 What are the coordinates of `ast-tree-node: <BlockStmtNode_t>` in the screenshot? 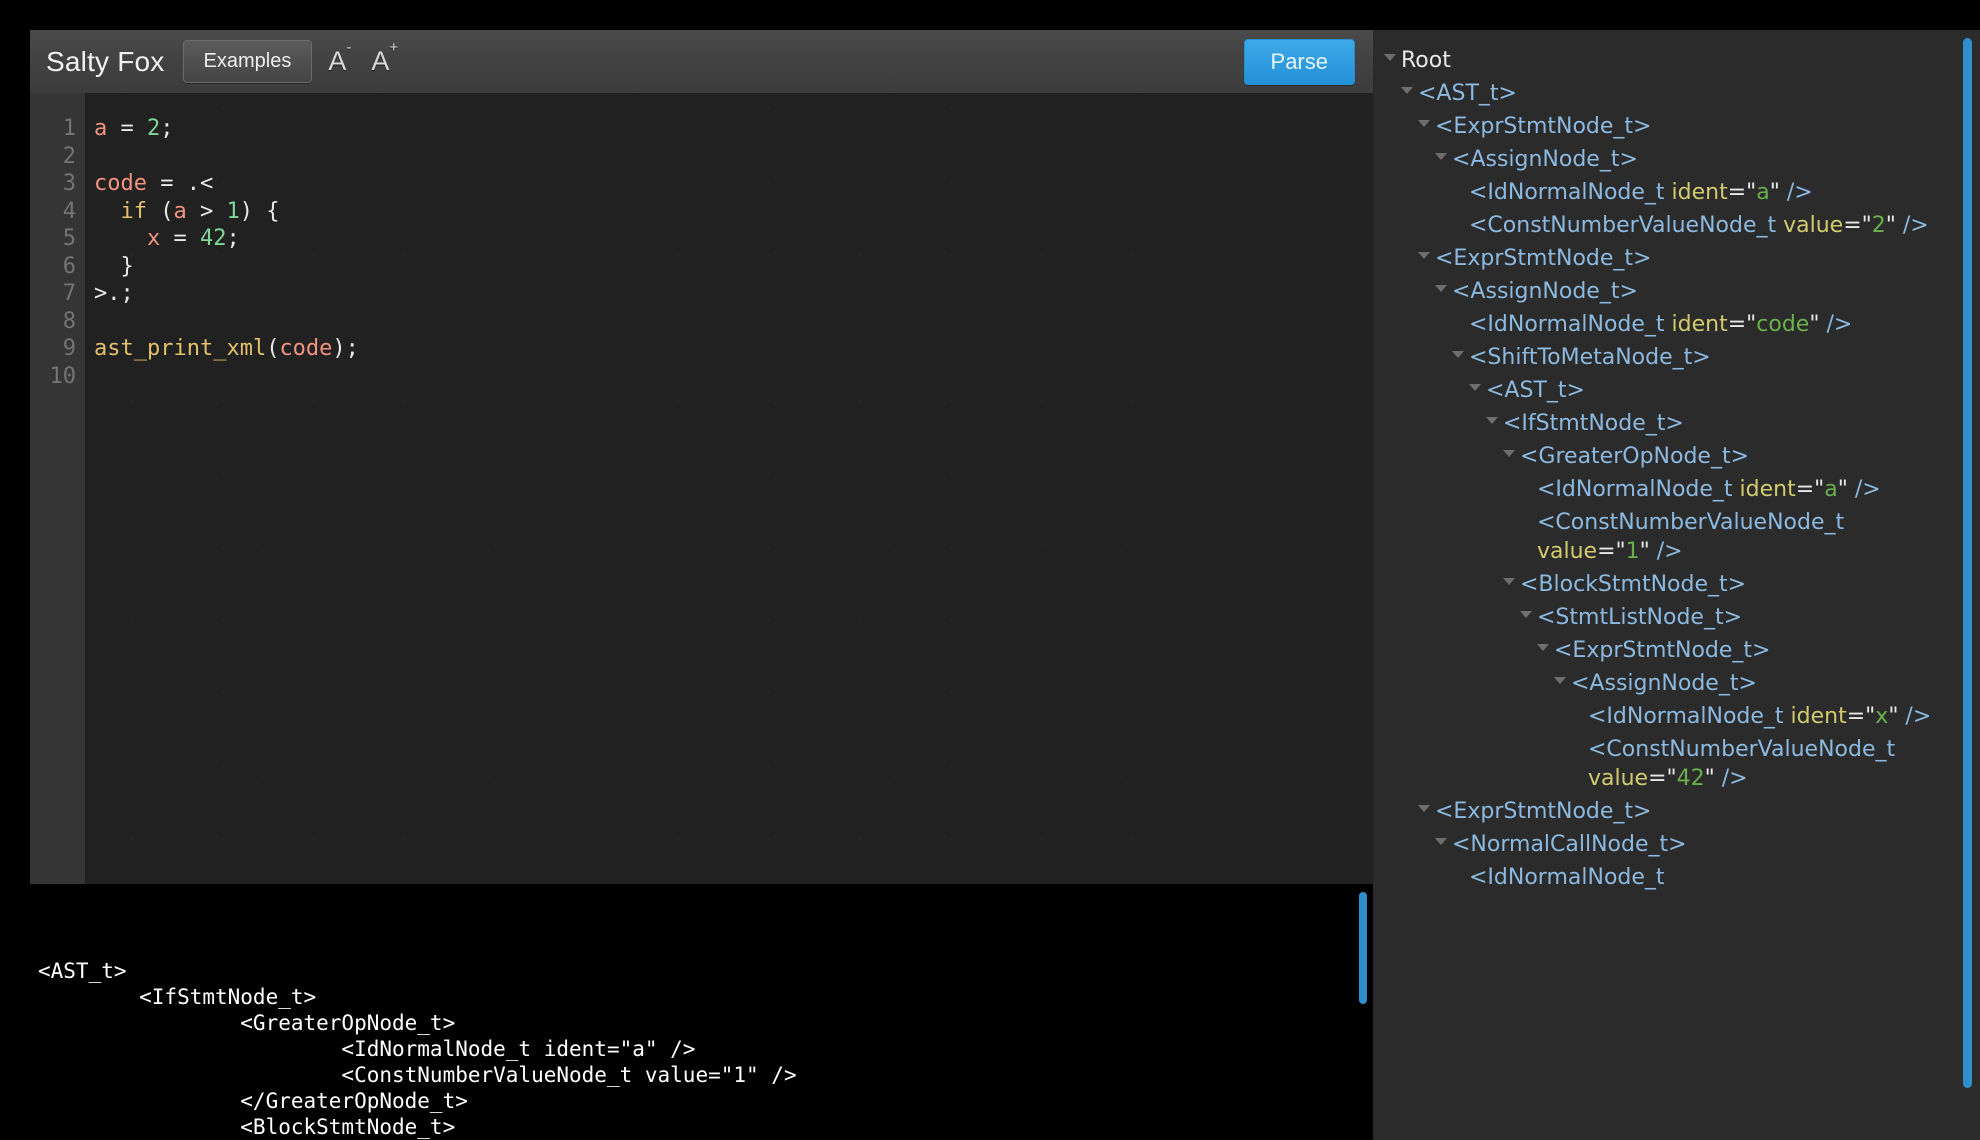 It's located at (1728, 584).